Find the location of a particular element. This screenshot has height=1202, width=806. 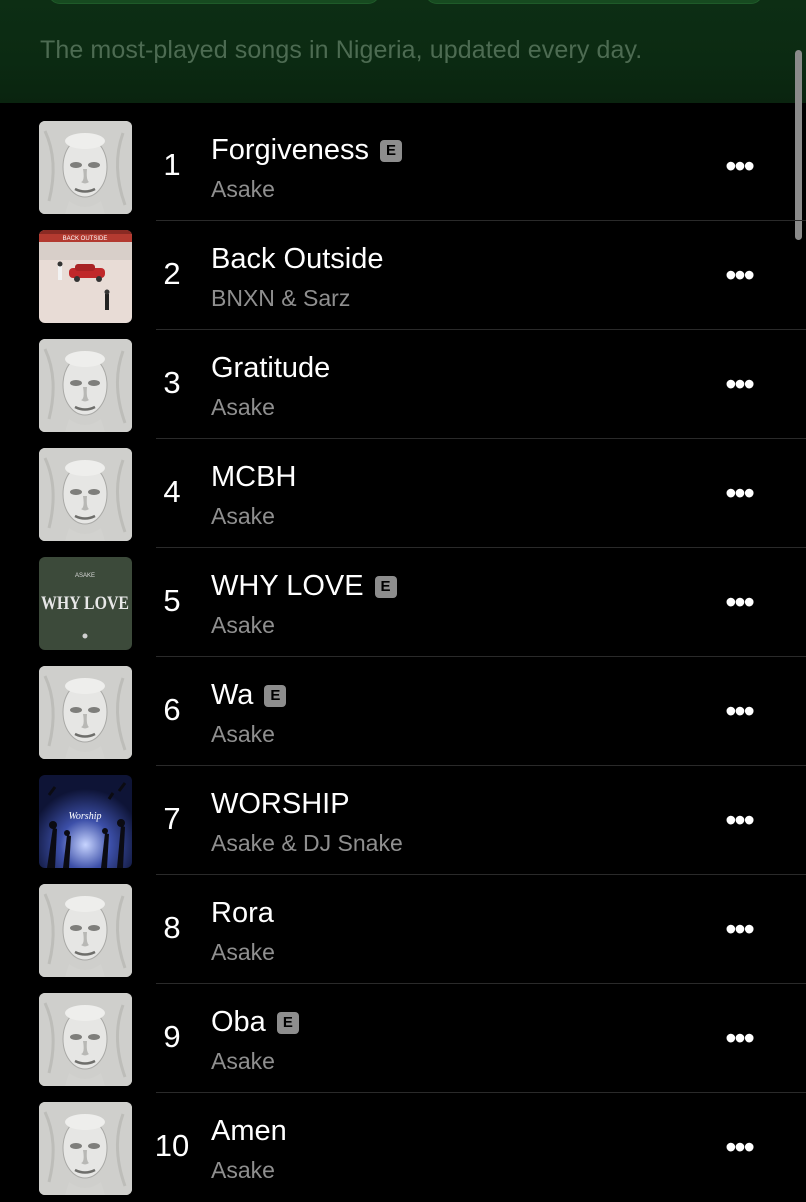

song-title: Amen is located at coordinates (249, 1131).